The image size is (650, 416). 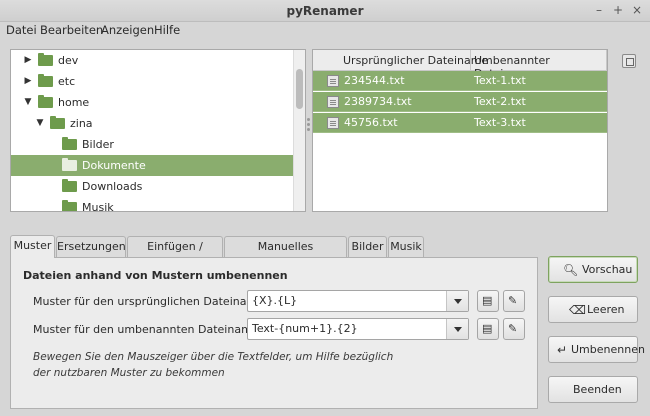 What do you see at coordinates (98, 206) in the screenshot?
I see `tree-item-label: Musik` at bounding box center [98, 206].